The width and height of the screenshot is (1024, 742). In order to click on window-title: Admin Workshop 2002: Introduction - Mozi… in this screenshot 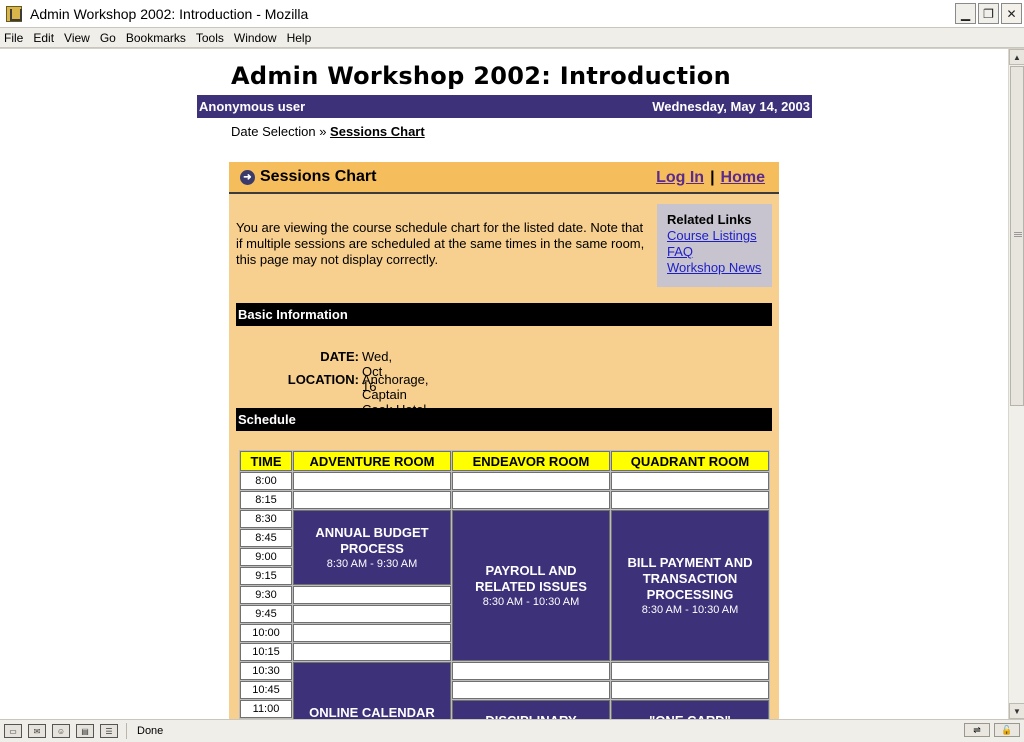, I will do `click(169, 13)`.